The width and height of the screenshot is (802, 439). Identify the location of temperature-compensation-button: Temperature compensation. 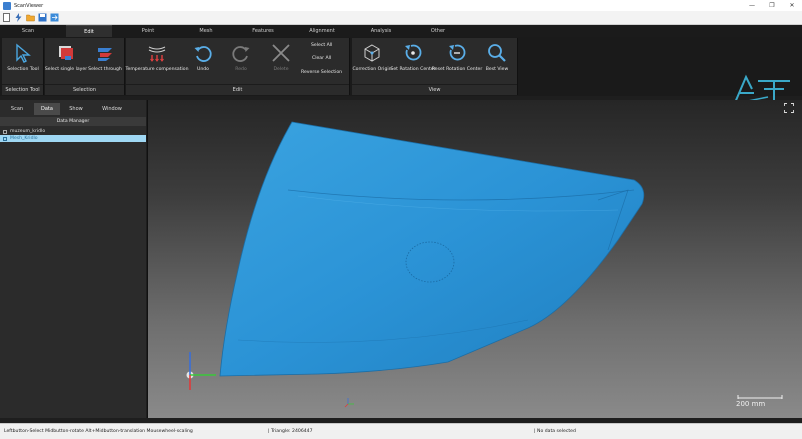
(157, 57).